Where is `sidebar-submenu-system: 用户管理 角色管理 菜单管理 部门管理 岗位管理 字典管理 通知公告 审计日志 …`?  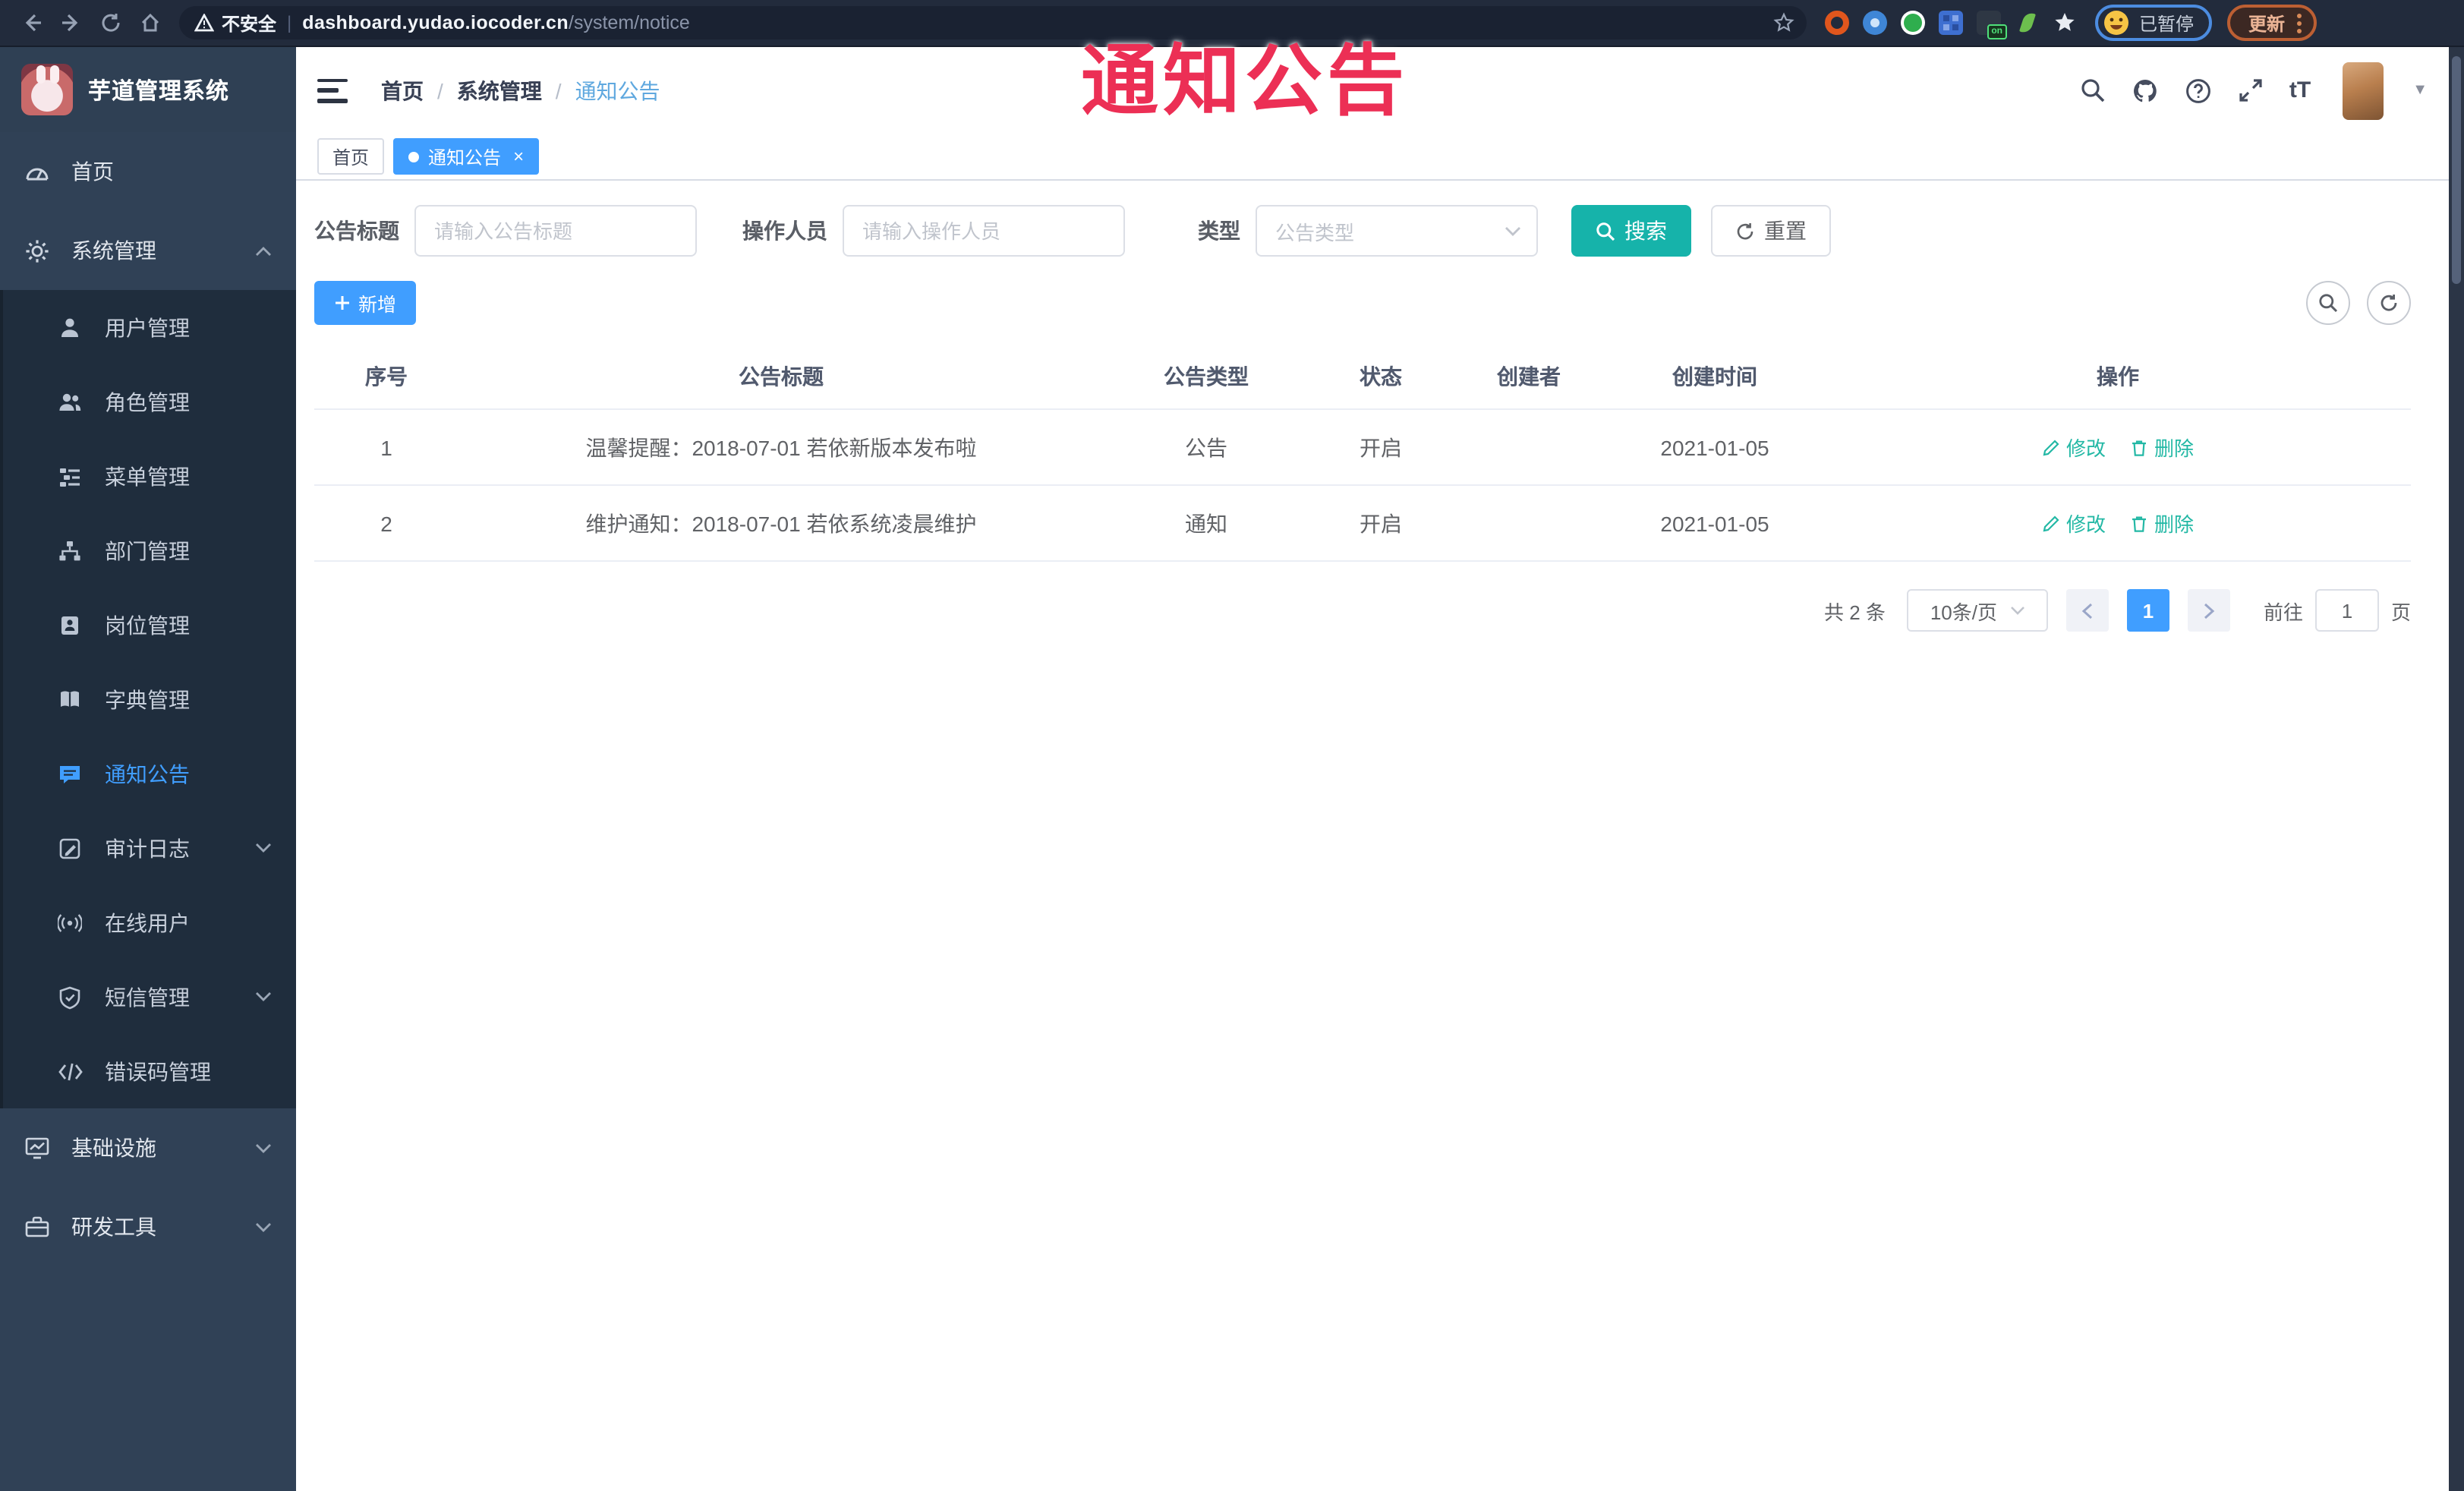 sidebar-submenu-system: 用户管理 角色管理 菜单管理 部门管理 岗位管理 字典管理 通知公告 审计日志 … is located at coordinates (148, 699).